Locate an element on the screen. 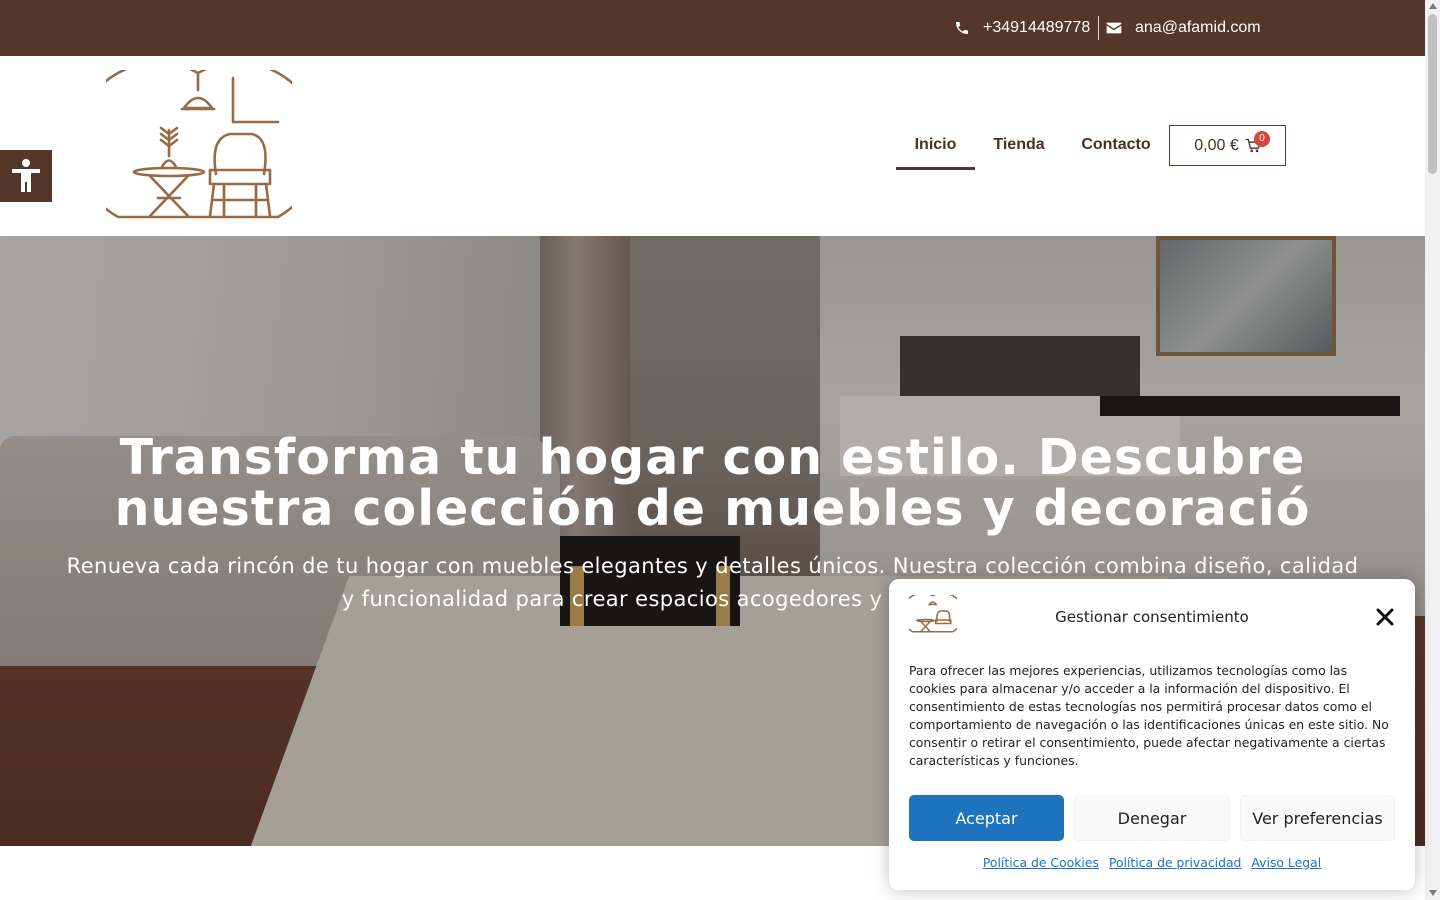  view-preferences-button: Ver preferencias is located at coordinates (1317, 818).